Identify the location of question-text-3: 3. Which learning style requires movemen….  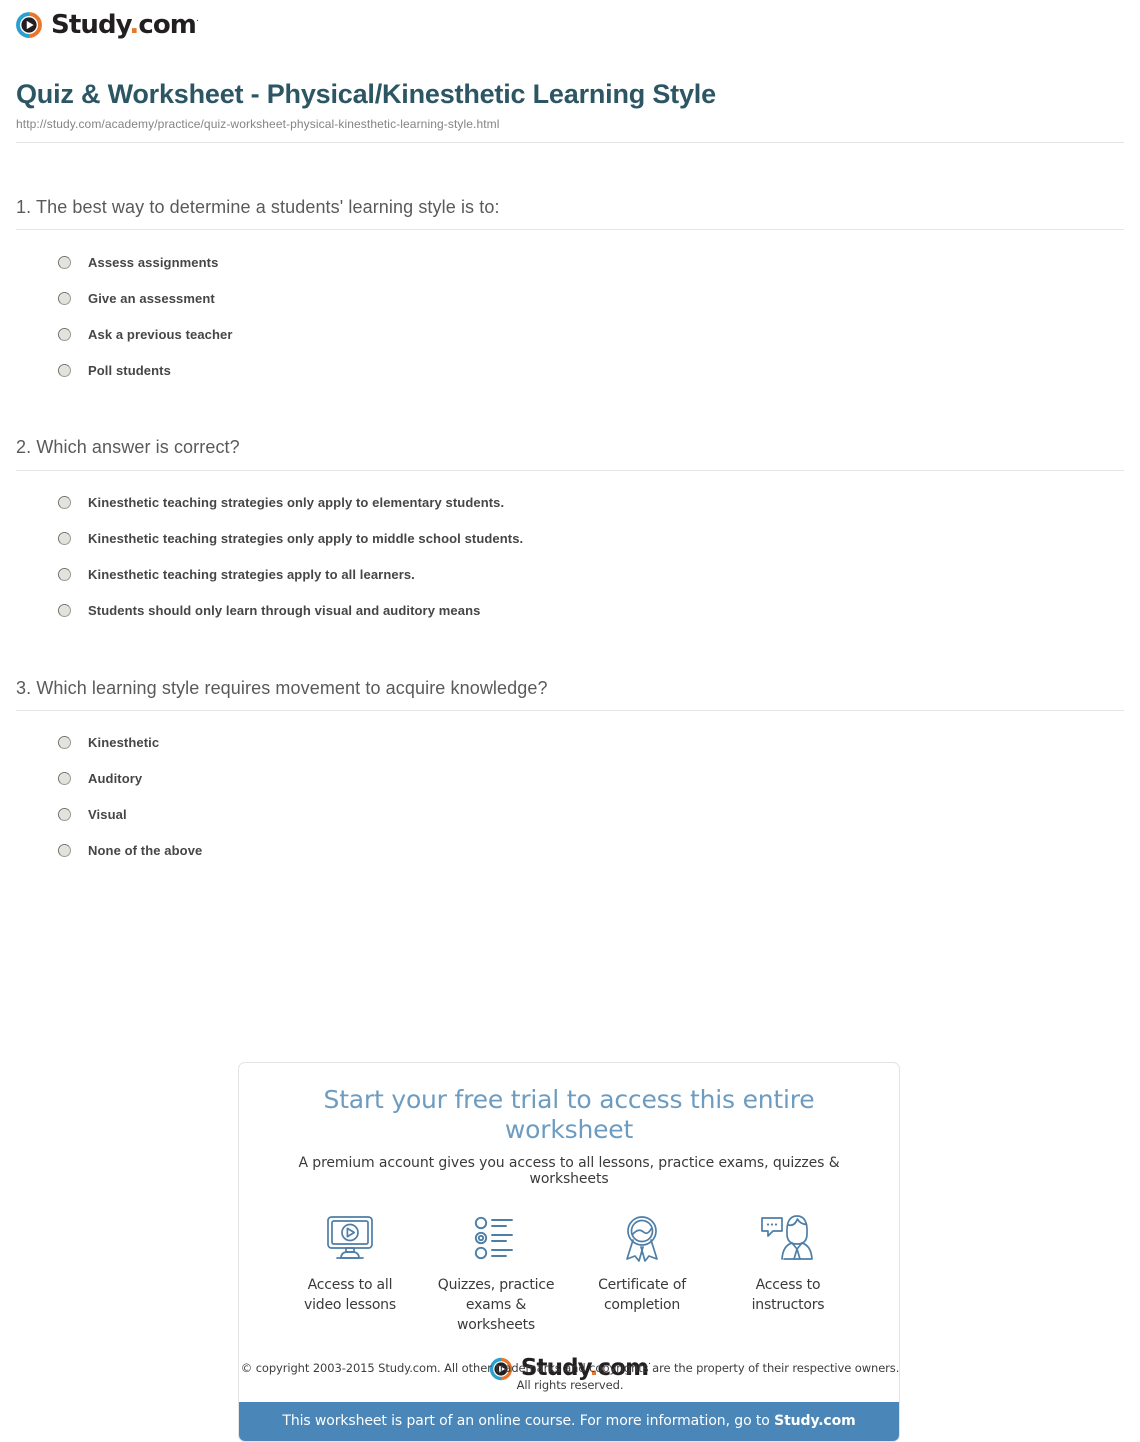
(282, 687).